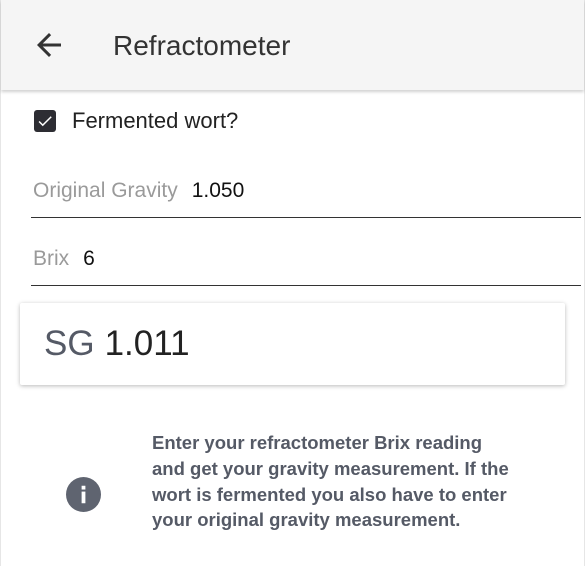 The height and width of the screenshot is (566, 585). What do you see at coordinates (105, 190) in the screenshot?
I see `original-gravity-label: Original Gravity` at bounding box center [105, 190].